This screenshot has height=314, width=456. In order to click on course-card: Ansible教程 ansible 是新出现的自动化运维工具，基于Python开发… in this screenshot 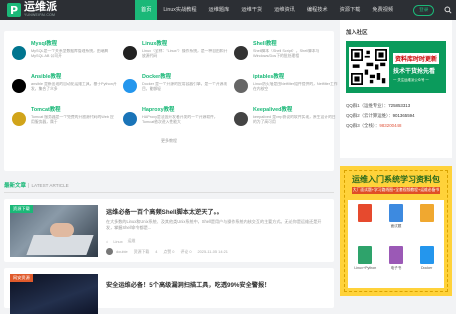, I will do `click(64, 84)`.